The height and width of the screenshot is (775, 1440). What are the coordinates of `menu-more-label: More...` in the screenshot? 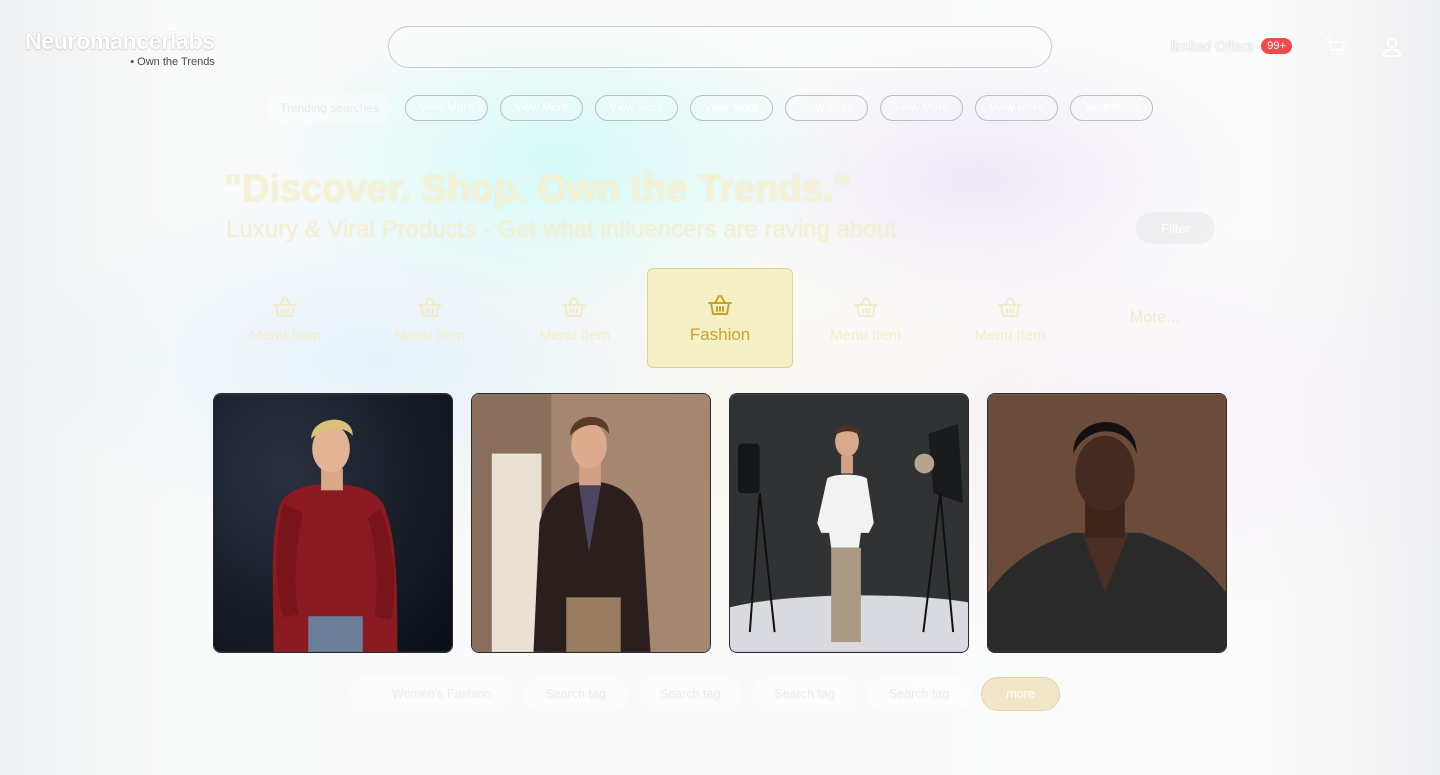 It's located at (1154, 317).